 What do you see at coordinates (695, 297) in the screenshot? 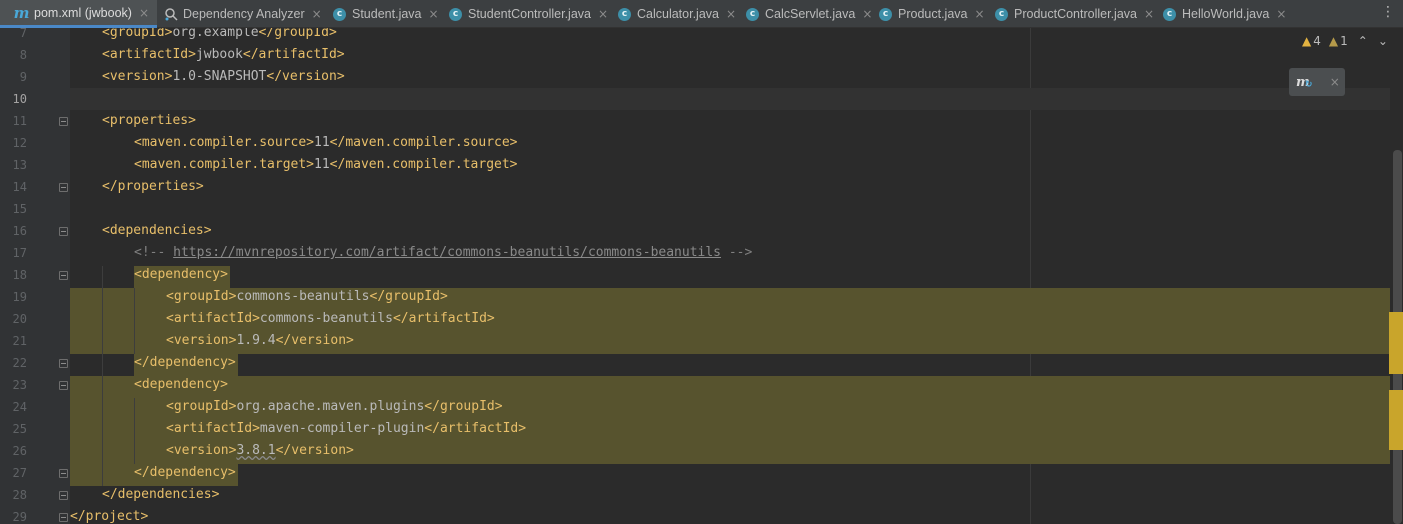
I see `code-line: 19 <groupId>commons-beanutils</groupId>` at bounding box center [695, 297].